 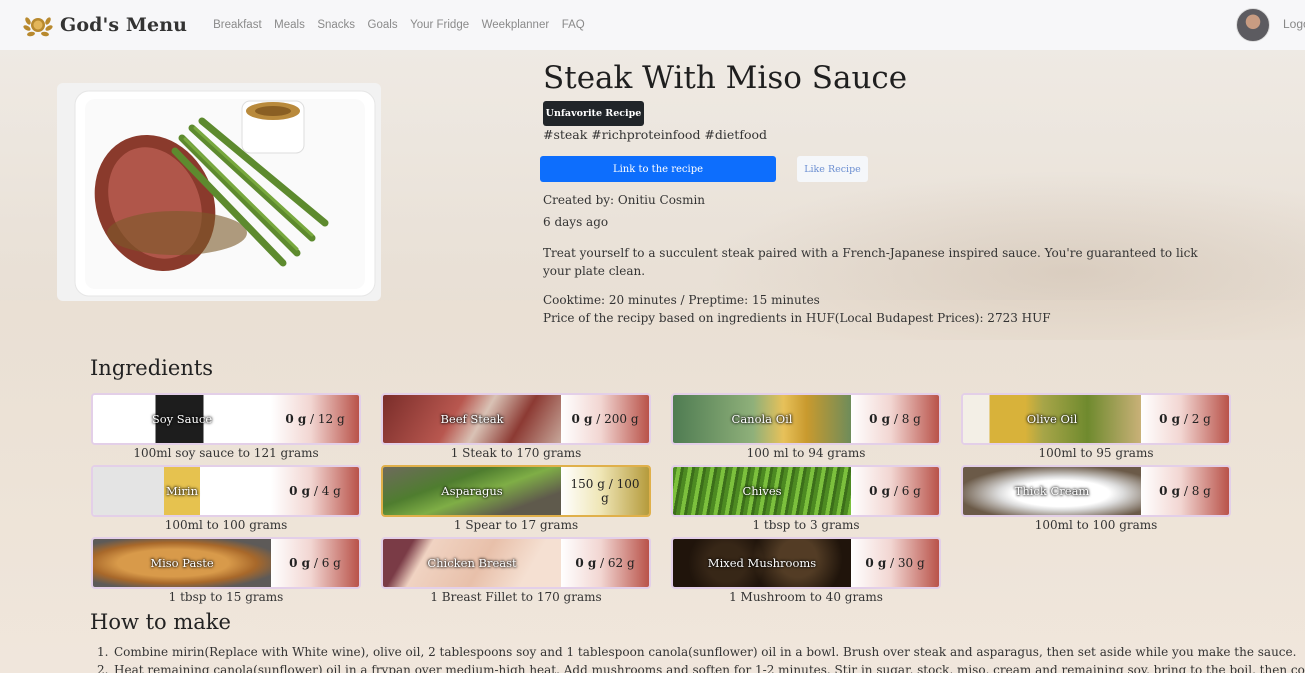 I want to click on laurel-logo-icon, so click(x=38, y=27).